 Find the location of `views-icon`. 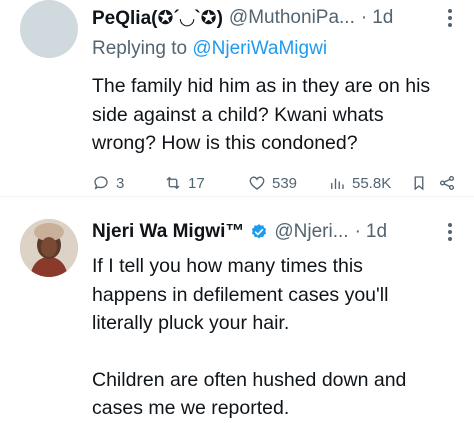

views-icon is located at coordinates (337, 183).